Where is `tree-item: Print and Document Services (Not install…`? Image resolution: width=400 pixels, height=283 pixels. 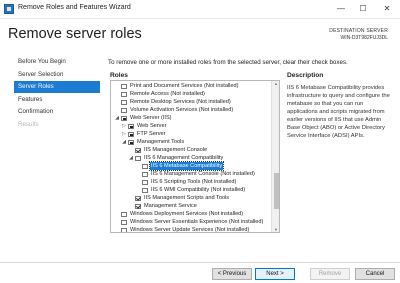
tree-item: Print and Document Services (Not install… is located at coordinates (191, 86).